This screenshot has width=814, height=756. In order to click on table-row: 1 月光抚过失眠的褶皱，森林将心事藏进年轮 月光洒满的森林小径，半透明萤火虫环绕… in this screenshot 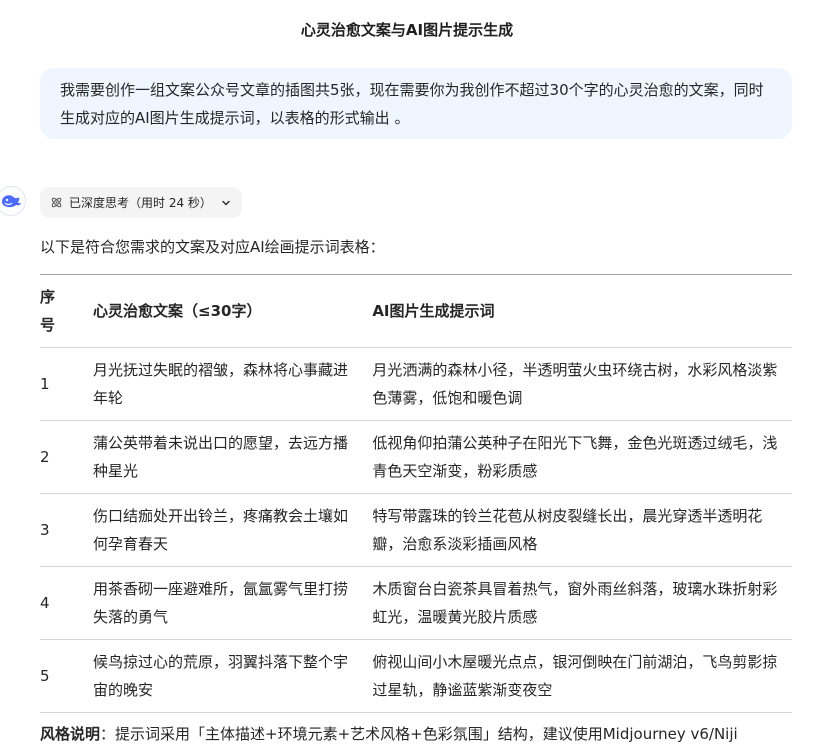, I will do `click(416, 384)`.